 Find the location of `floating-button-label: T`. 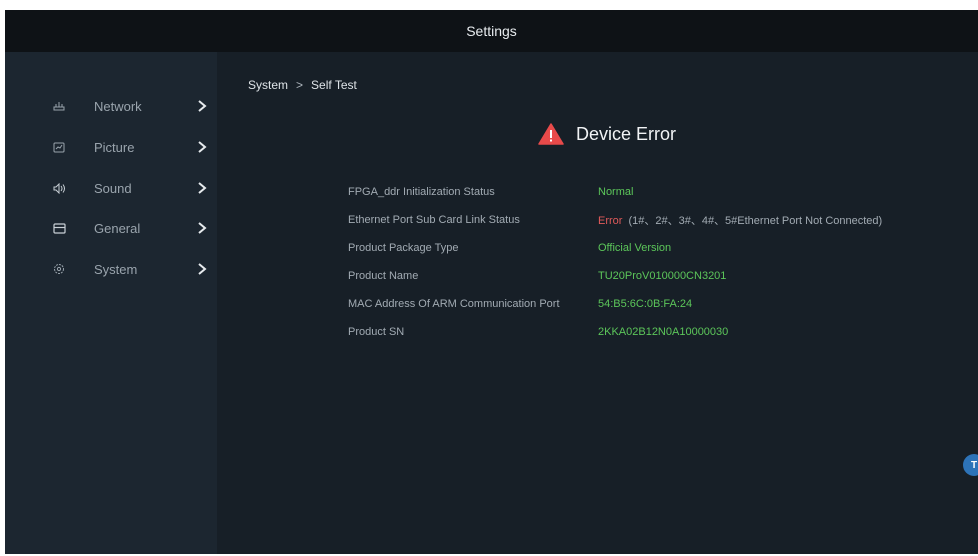

floating-button-label: T is located at coordinates (974, 465).